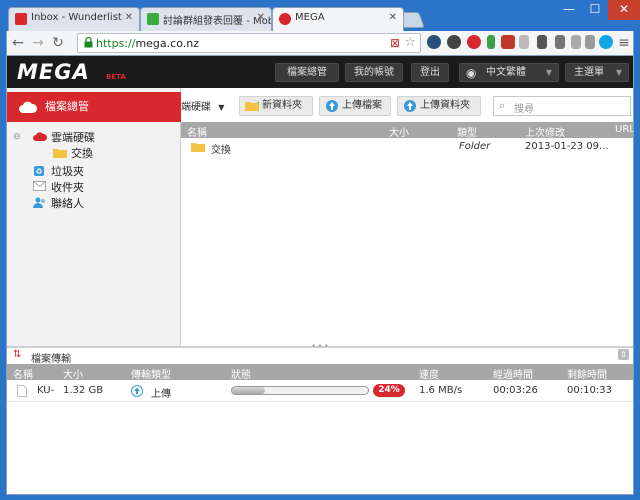  I want to click on tree-label: 聯絡人, so click(67, 203).